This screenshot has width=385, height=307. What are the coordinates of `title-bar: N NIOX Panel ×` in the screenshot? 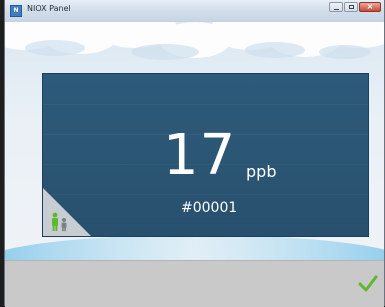 It's located at (194, 11).